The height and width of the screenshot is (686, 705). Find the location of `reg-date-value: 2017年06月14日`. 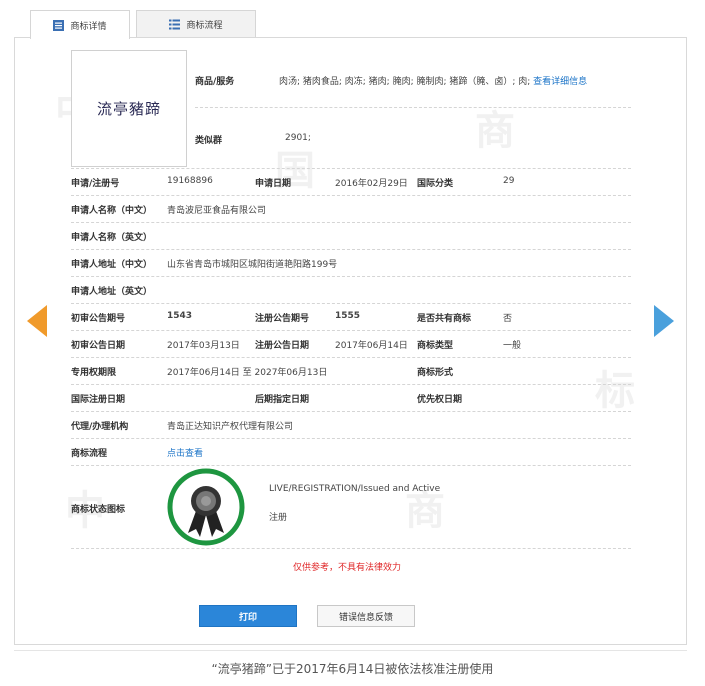

reg-date-value: 2017年06月14日 is located at coordinates (371, 346).